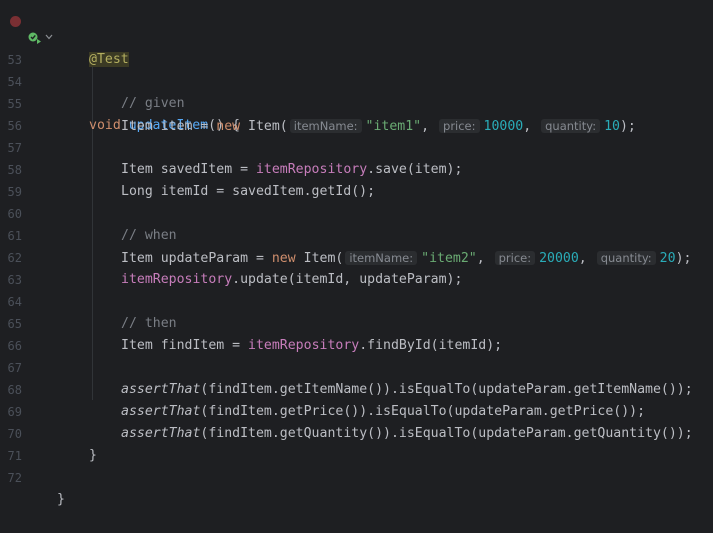  I want to click on code-line: 64 // then, so click(356, 300).